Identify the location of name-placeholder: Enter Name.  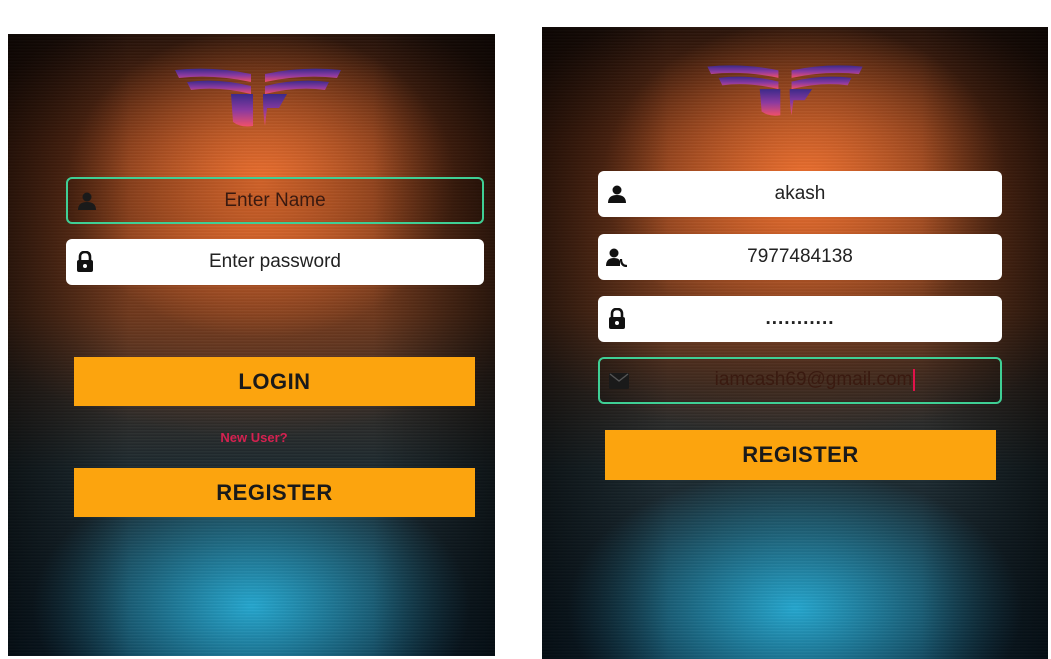
(275, 200).